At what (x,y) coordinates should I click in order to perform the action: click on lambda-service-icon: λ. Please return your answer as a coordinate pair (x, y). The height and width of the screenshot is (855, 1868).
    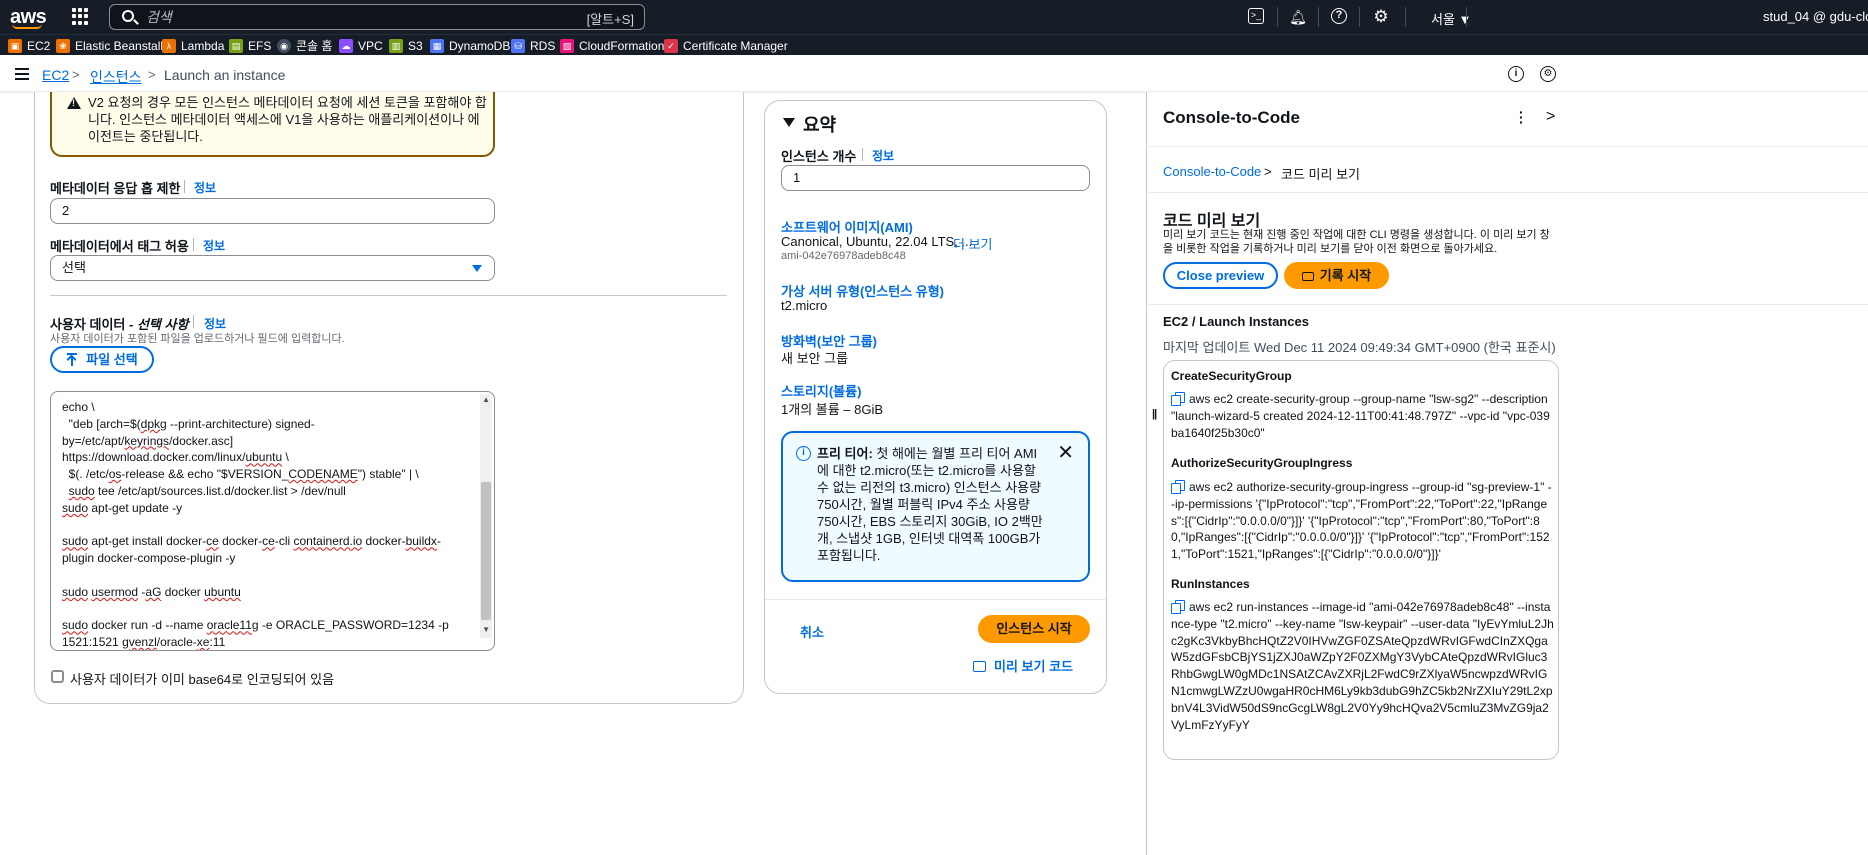
    Looking at the image, I should click on (169, 45).